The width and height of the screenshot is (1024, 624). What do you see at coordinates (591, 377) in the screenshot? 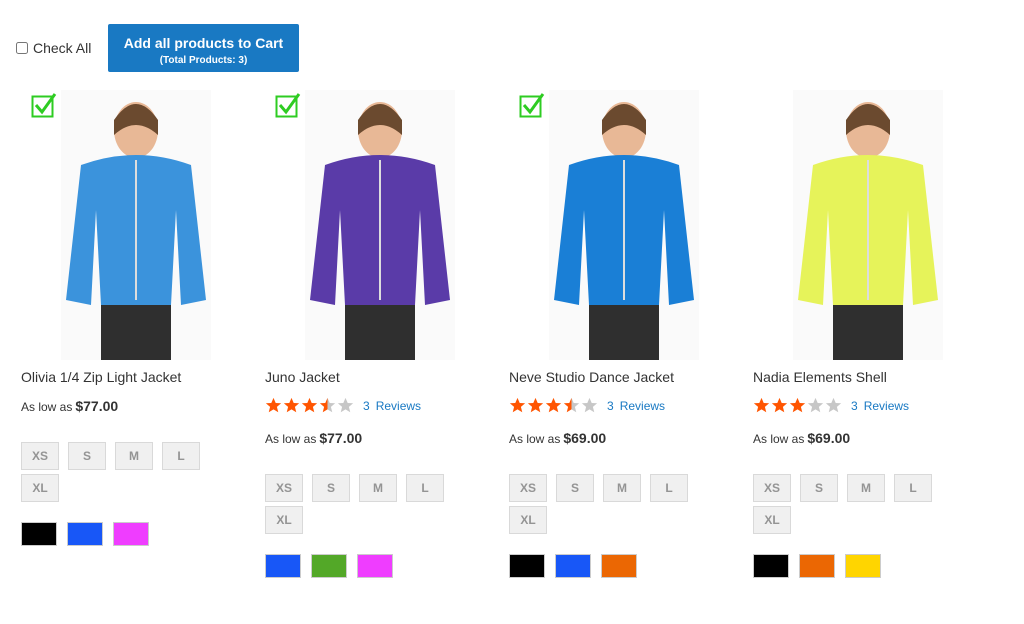
I see `product-name: Neve Studio Dance Jacket` at bounding box center [591, 377].